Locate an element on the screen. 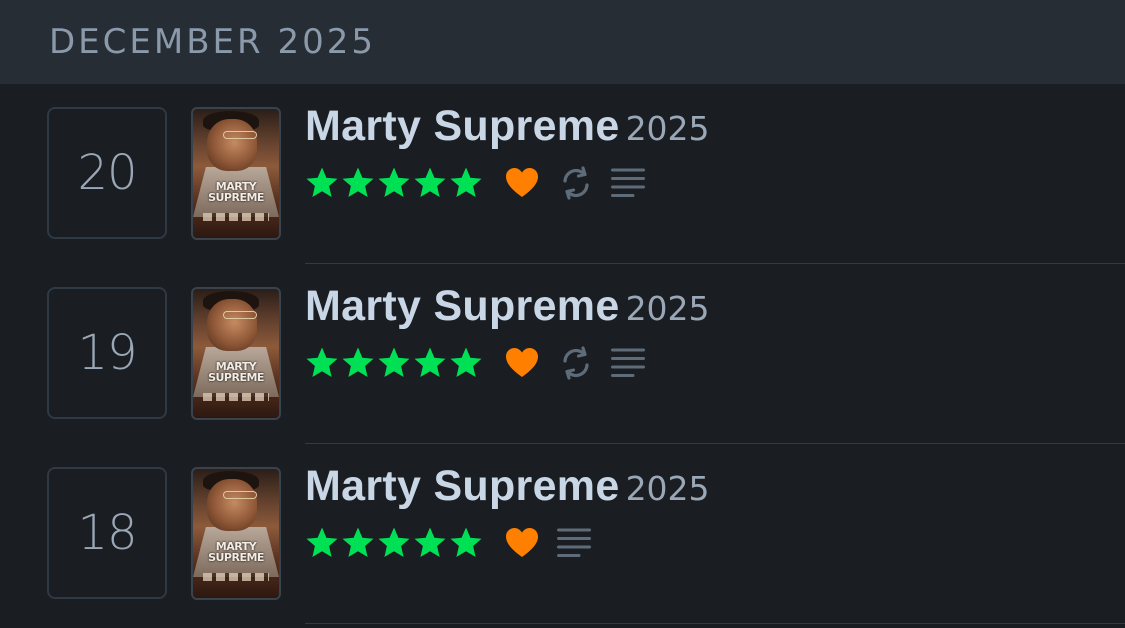 The width and height of the screenshot is (1125, 628). month-label: DECEMBER 2025 is located at coordinates (212, 42).